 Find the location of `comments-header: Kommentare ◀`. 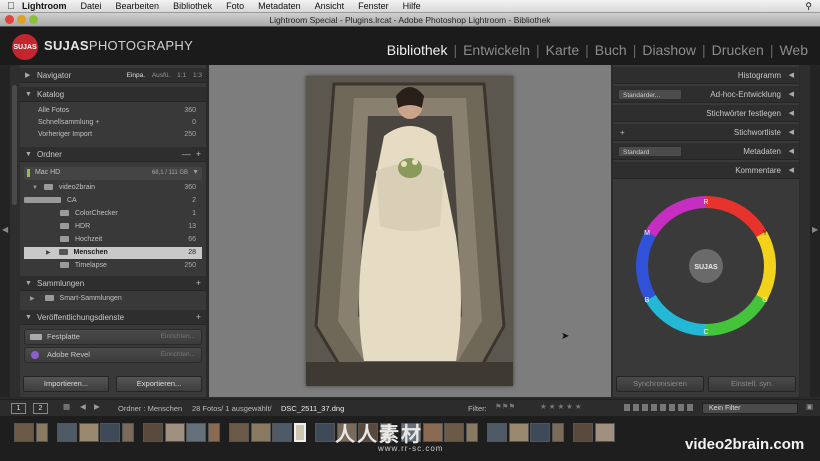

comments-header: Kommentare ◀ is located at coordinates (706, 170).